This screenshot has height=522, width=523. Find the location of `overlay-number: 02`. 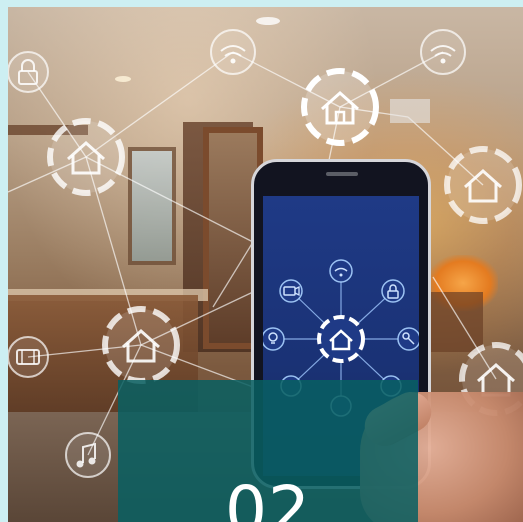

overlay-number: 02 is located at coordinates (268, 497).